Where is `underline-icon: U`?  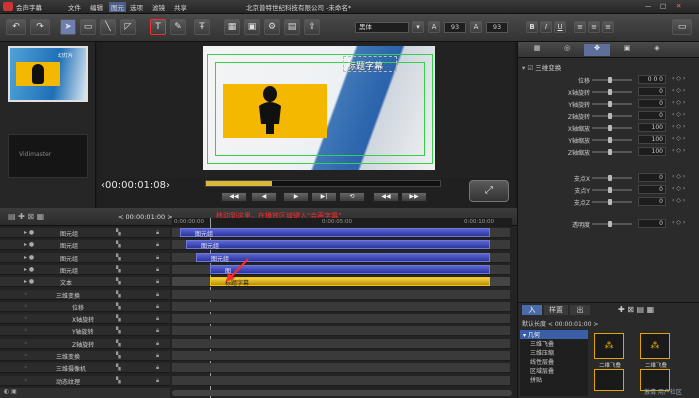
underline-icon: U is located at coordinates (560, 27).